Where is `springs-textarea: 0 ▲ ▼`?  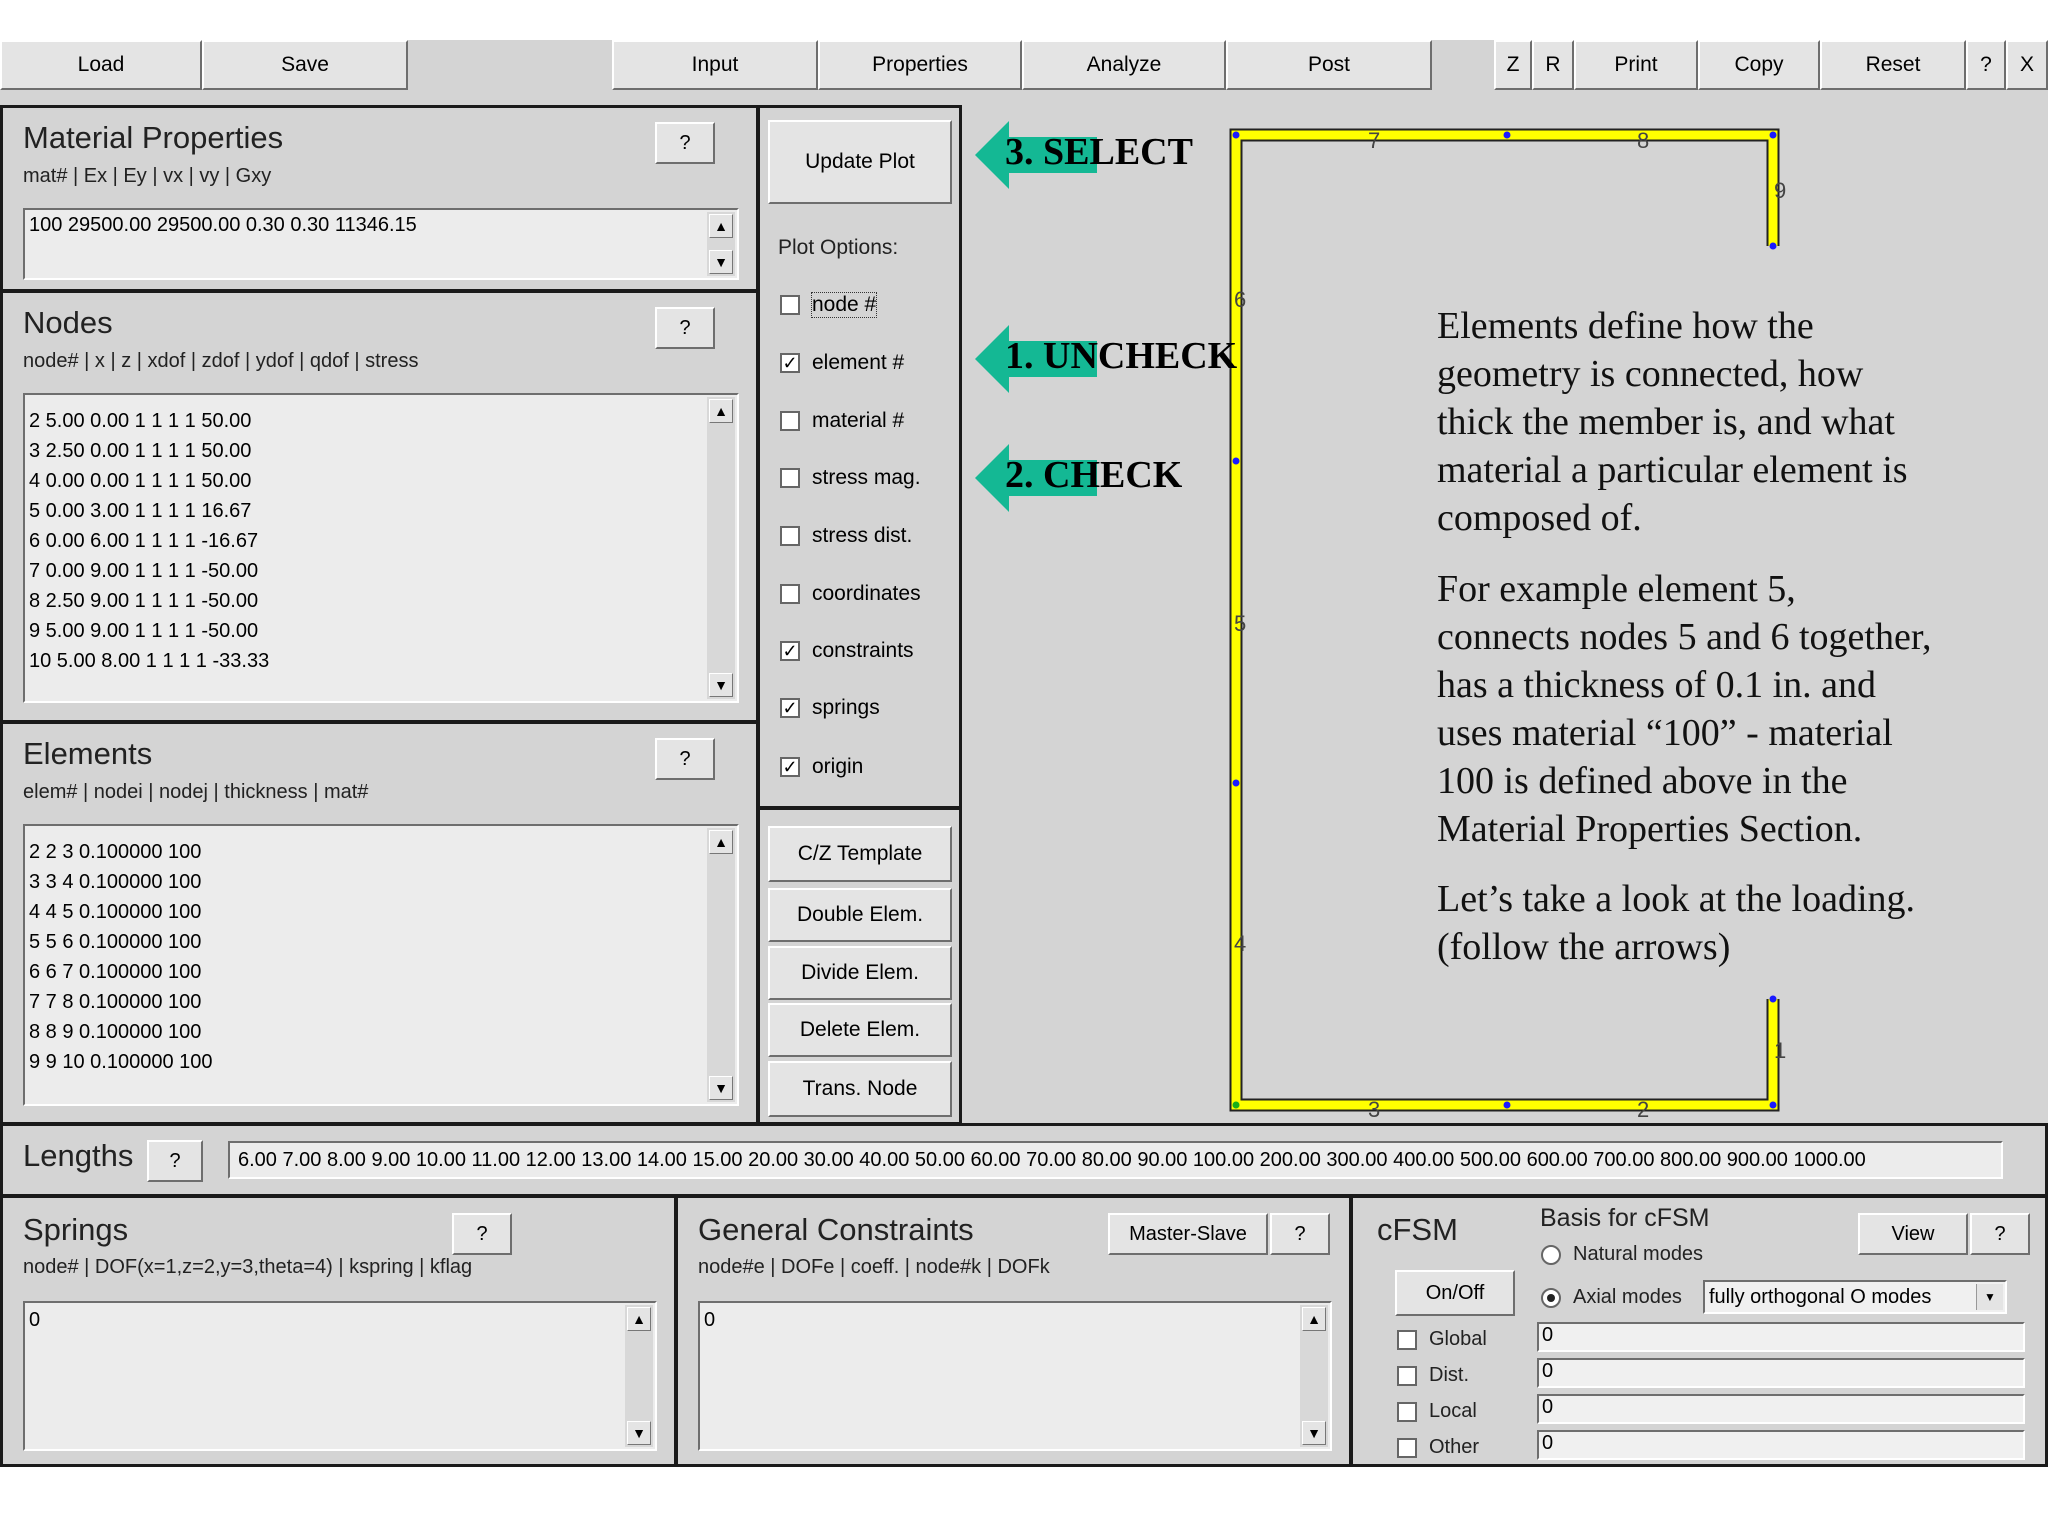
springs-textarea: 0 ▲ ▼ is located at coordinates (340, 1376).